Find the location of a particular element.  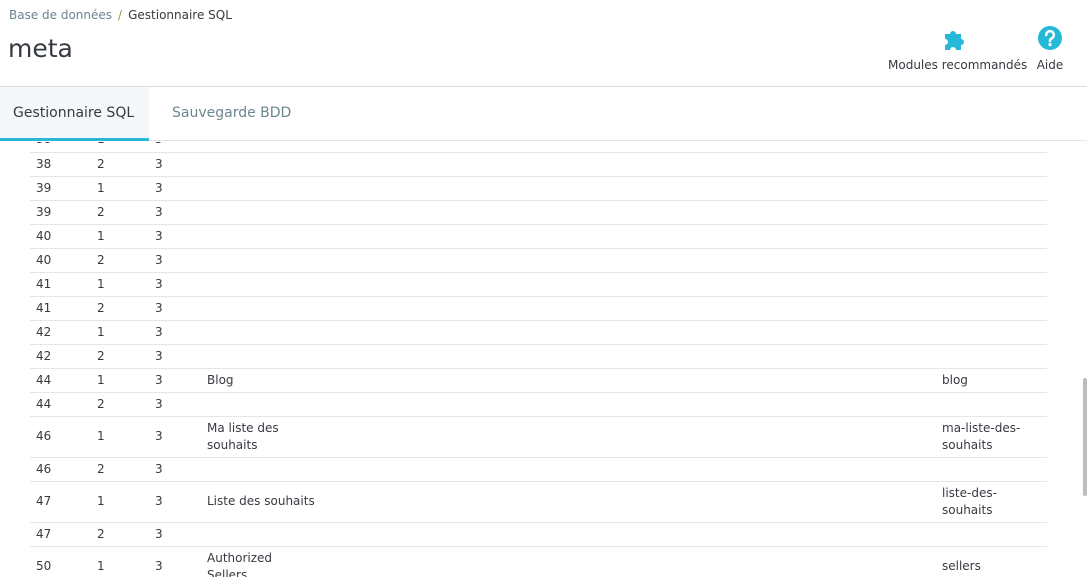

help-button: Aide is located at coordinates (1050, 48).